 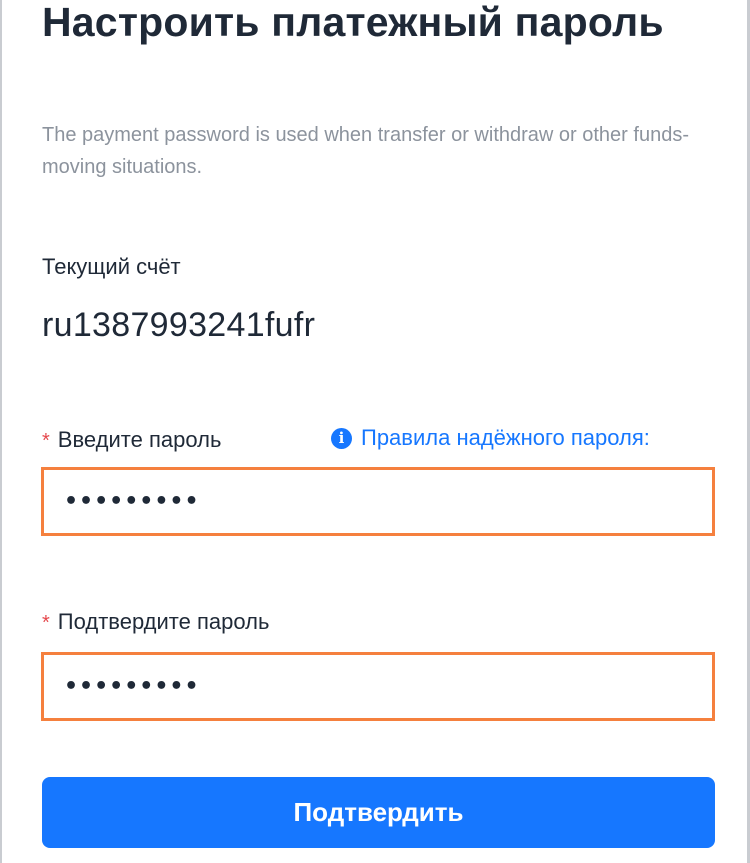 I want to click on password-label-text: Введите пароль, so click(x=139, y=439).